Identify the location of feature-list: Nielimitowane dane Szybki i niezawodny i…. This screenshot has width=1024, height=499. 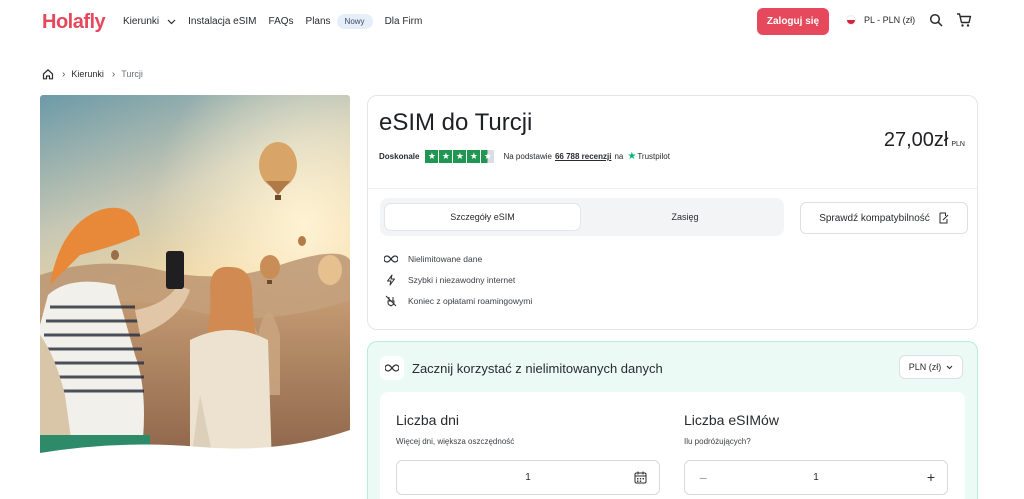
(458, 279).